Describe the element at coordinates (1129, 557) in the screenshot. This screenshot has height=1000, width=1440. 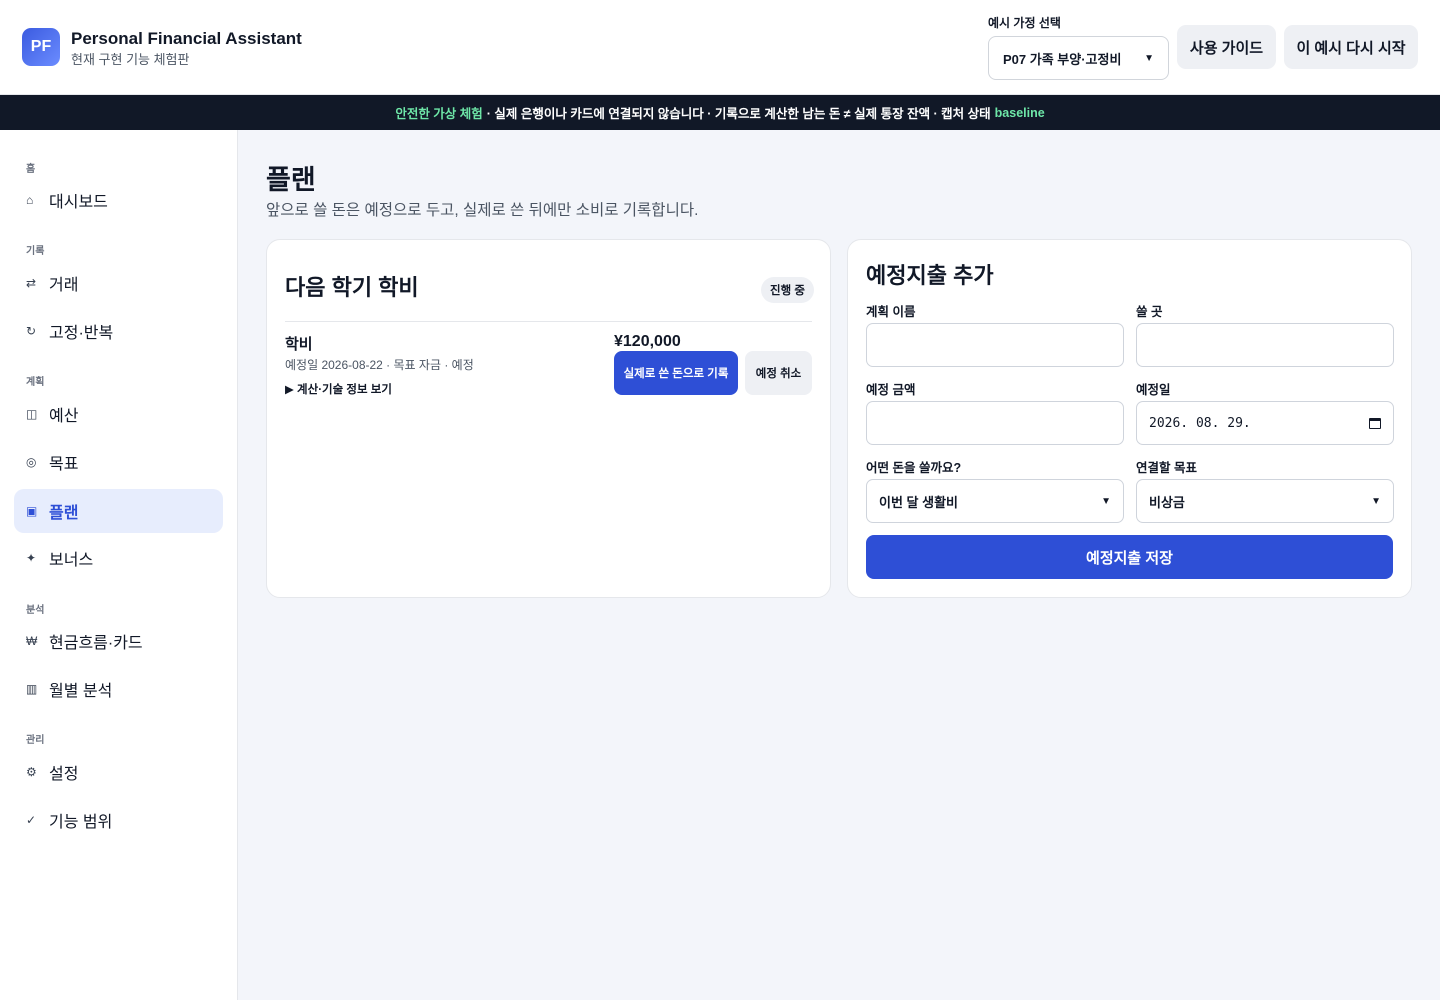
I see `save-plan-button: 예정지출 저장` at that location.